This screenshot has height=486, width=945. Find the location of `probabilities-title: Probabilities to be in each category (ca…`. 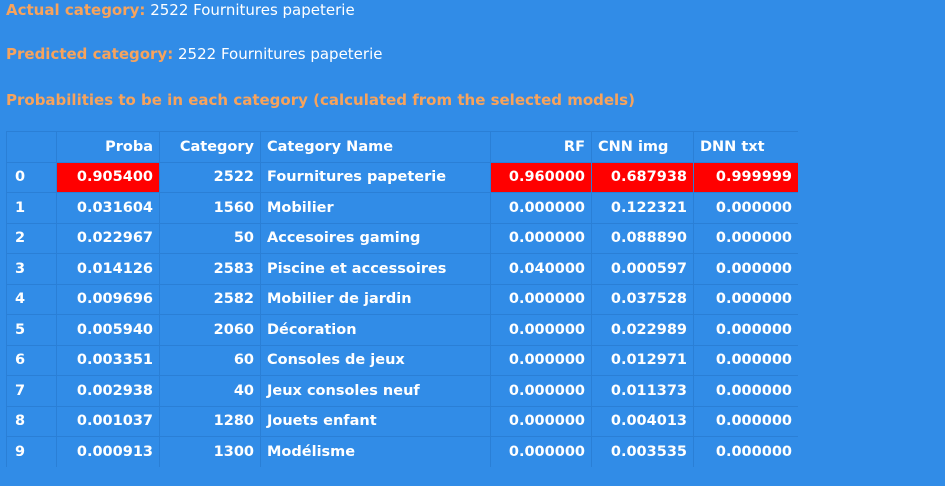

probabilities-title: Probabilities to be in each category (ca… is located at coordinates (320, 100).